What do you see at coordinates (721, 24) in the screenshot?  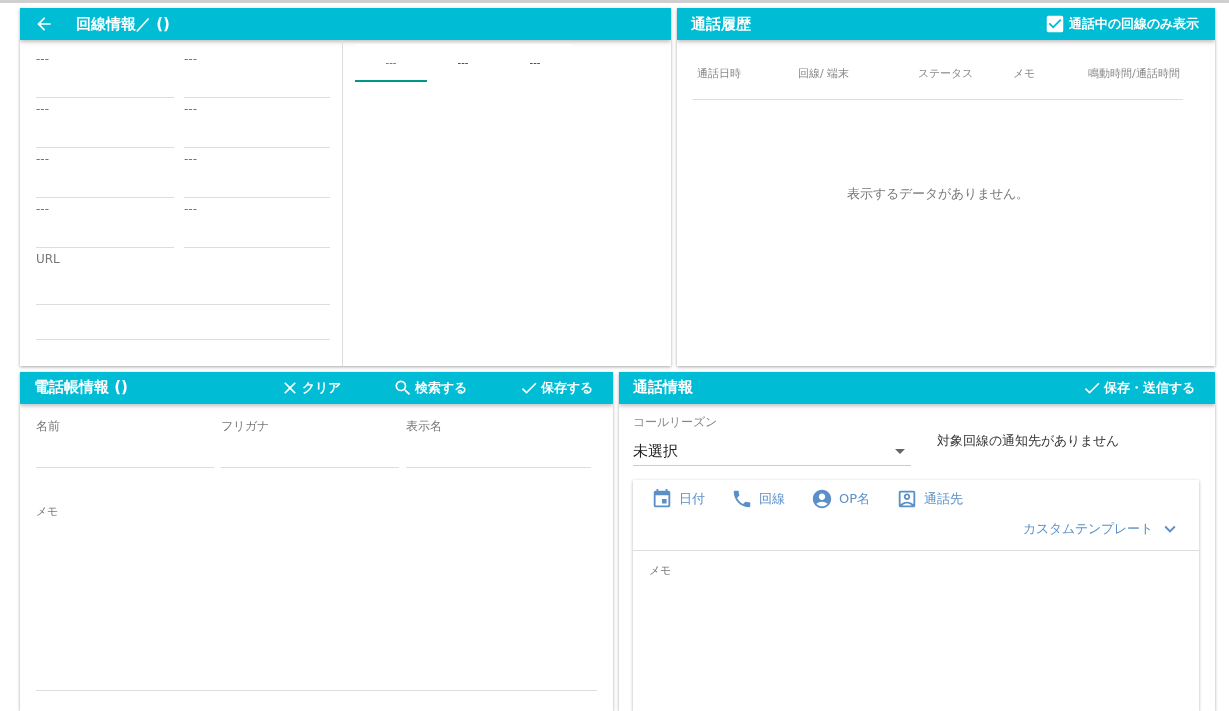 I see `panel-title: 通話履歴` at bounding box center [721, 24].